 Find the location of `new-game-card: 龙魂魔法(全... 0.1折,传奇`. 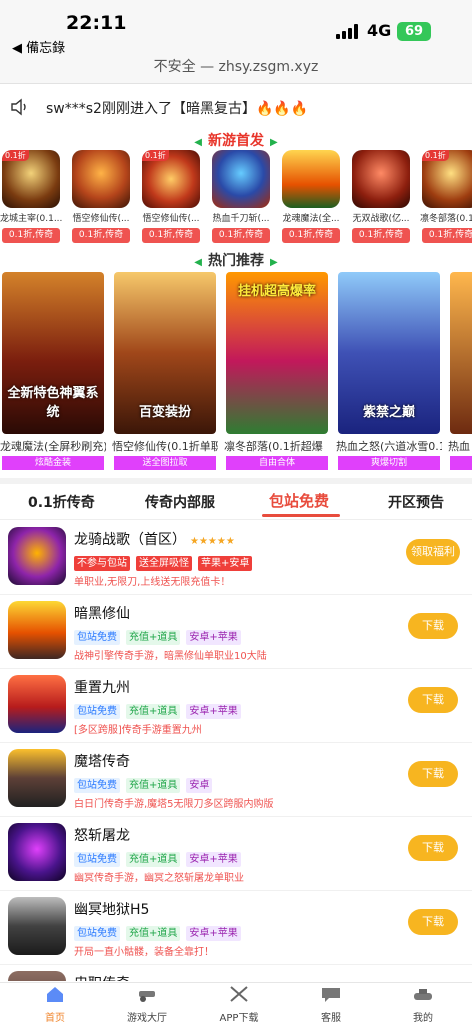

new-game-card: 龙魂魔法(全... 0.1折,传奇 is located at coordinates (311, 196).